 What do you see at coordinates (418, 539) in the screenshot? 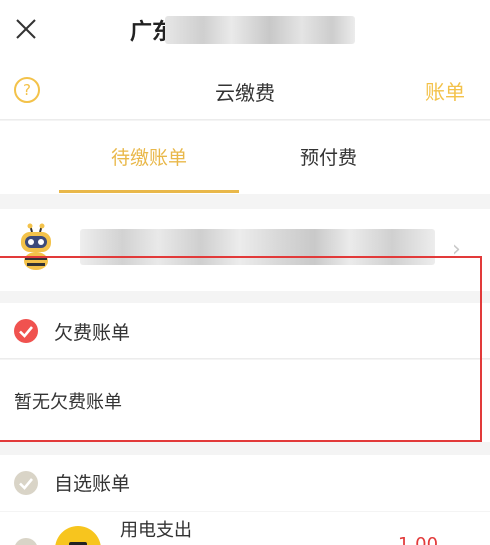
I see `bill-amount: 1.00` at bounding box center [418, 539].